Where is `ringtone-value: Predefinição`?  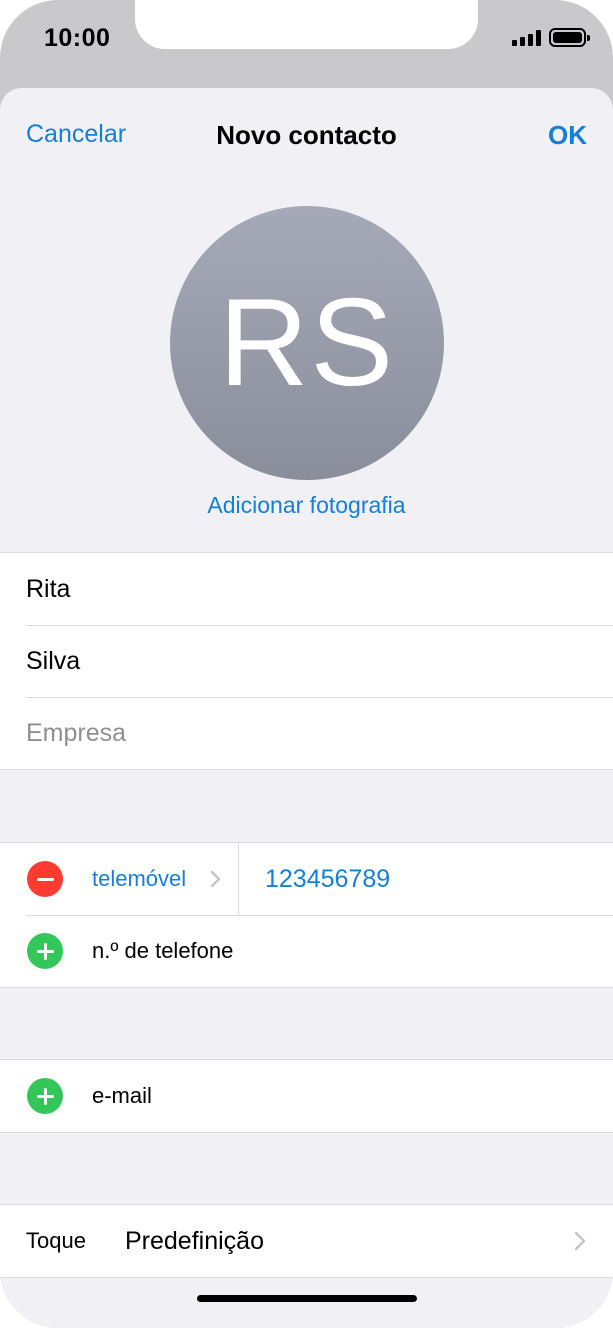
ringtone-value: Predefinição is located at coordinates (194, 1240).